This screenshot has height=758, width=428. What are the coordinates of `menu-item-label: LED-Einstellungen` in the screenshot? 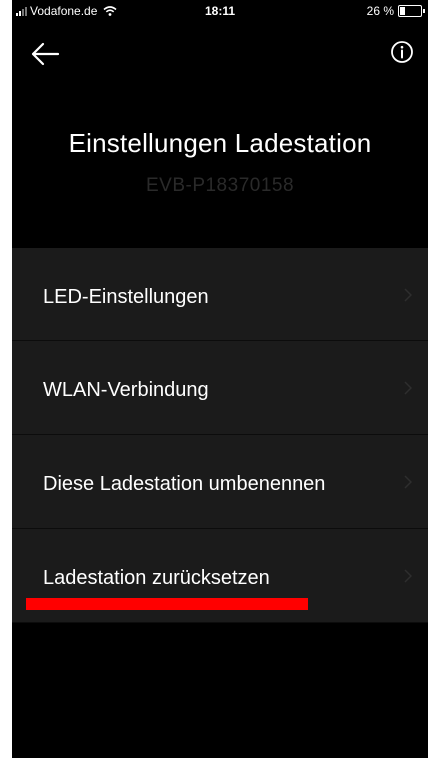 It's located at (126, 297).